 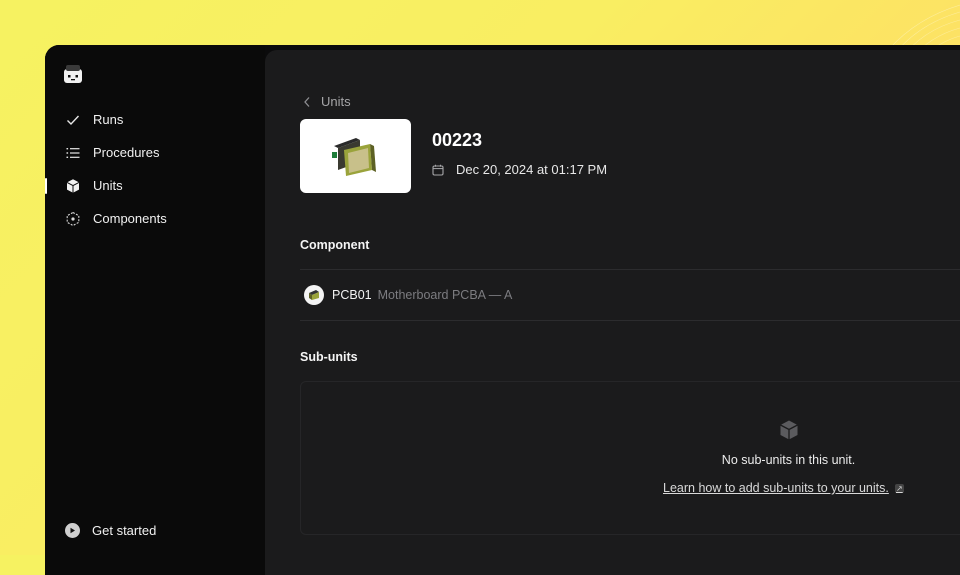 I want to click on cube-icon, so click(x=73, y=185).